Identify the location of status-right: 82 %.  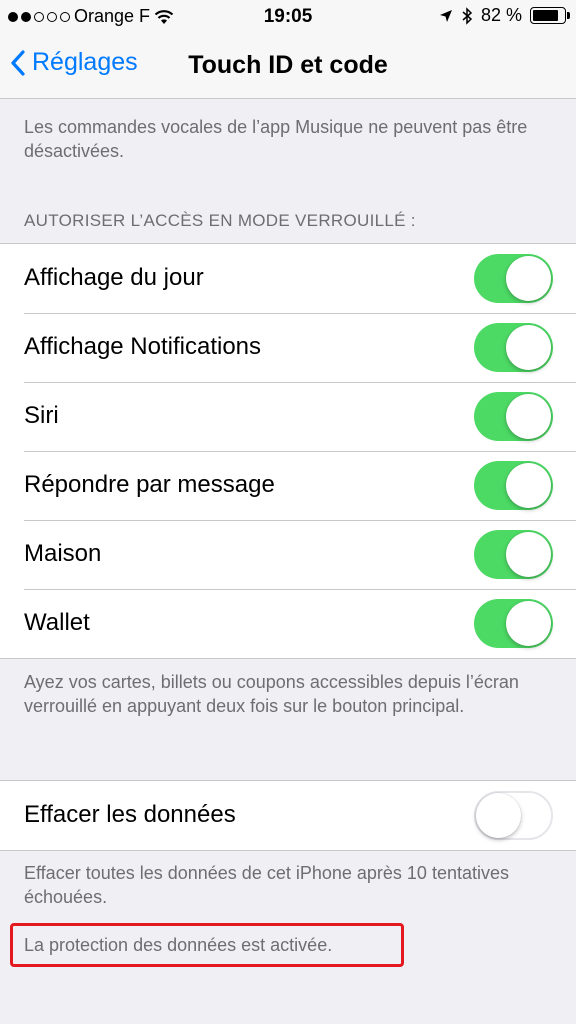
(504, 15).